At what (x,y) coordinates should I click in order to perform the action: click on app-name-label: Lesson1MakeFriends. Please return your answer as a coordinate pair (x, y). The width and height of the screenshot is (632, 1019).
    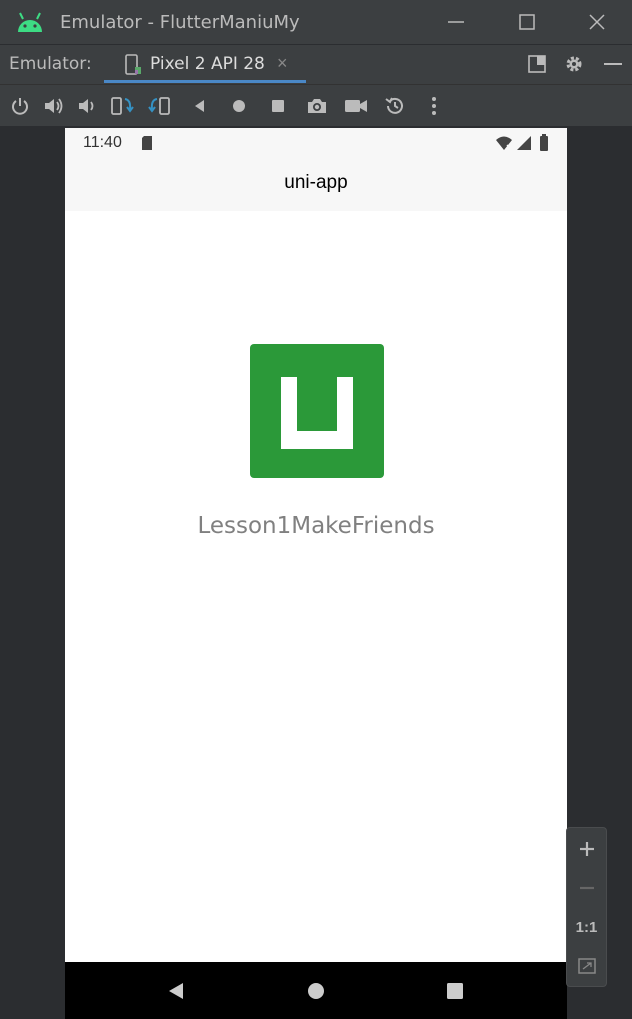
    Looking at the image, I should click on (316, 526).